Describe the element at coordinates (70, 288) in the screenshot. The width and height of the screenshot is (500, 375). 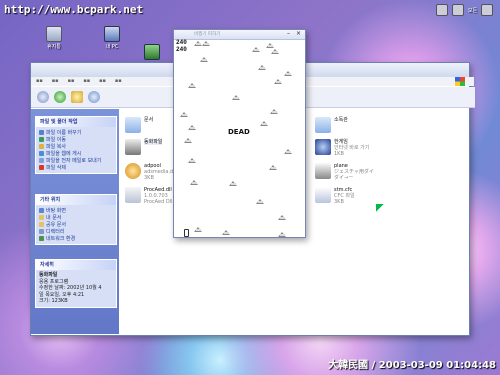
I see `detail-modified: 수정한 날짜: 2002년 10월 4` at that location.